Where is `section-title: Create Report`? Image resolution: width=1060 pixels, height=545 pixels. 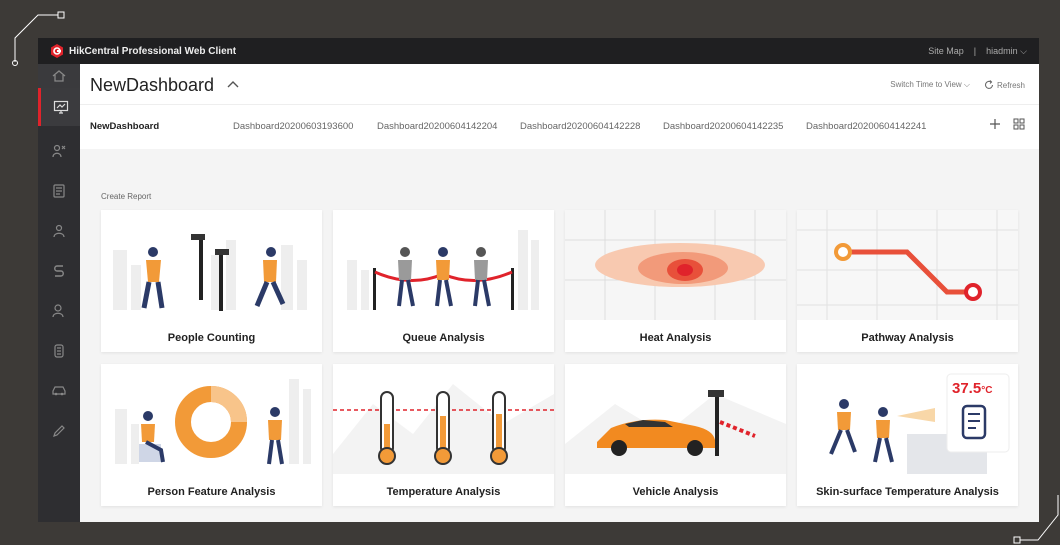 section-title: Create Report is located at coordinates (126, 196).